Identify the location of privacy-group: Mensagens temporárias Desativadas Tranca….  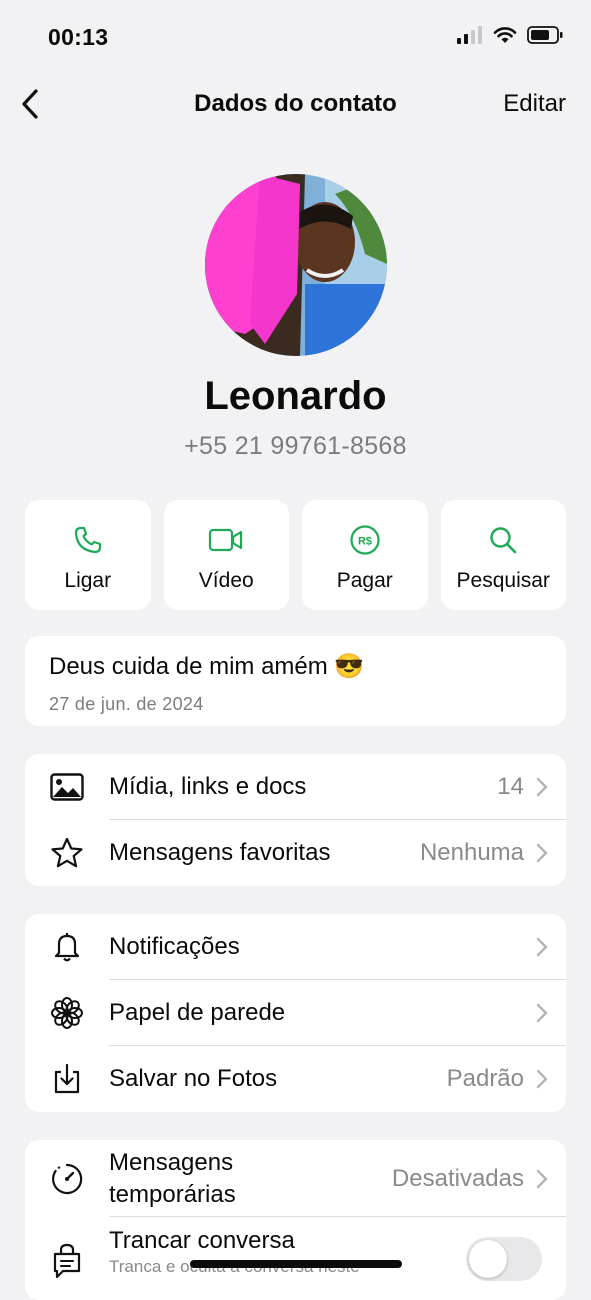
(295, 1220).